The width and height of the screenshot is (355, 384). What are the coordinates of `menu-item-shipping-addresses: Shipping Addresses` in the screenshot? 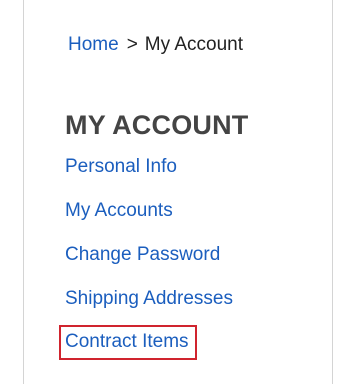 It's located at (149, 308).